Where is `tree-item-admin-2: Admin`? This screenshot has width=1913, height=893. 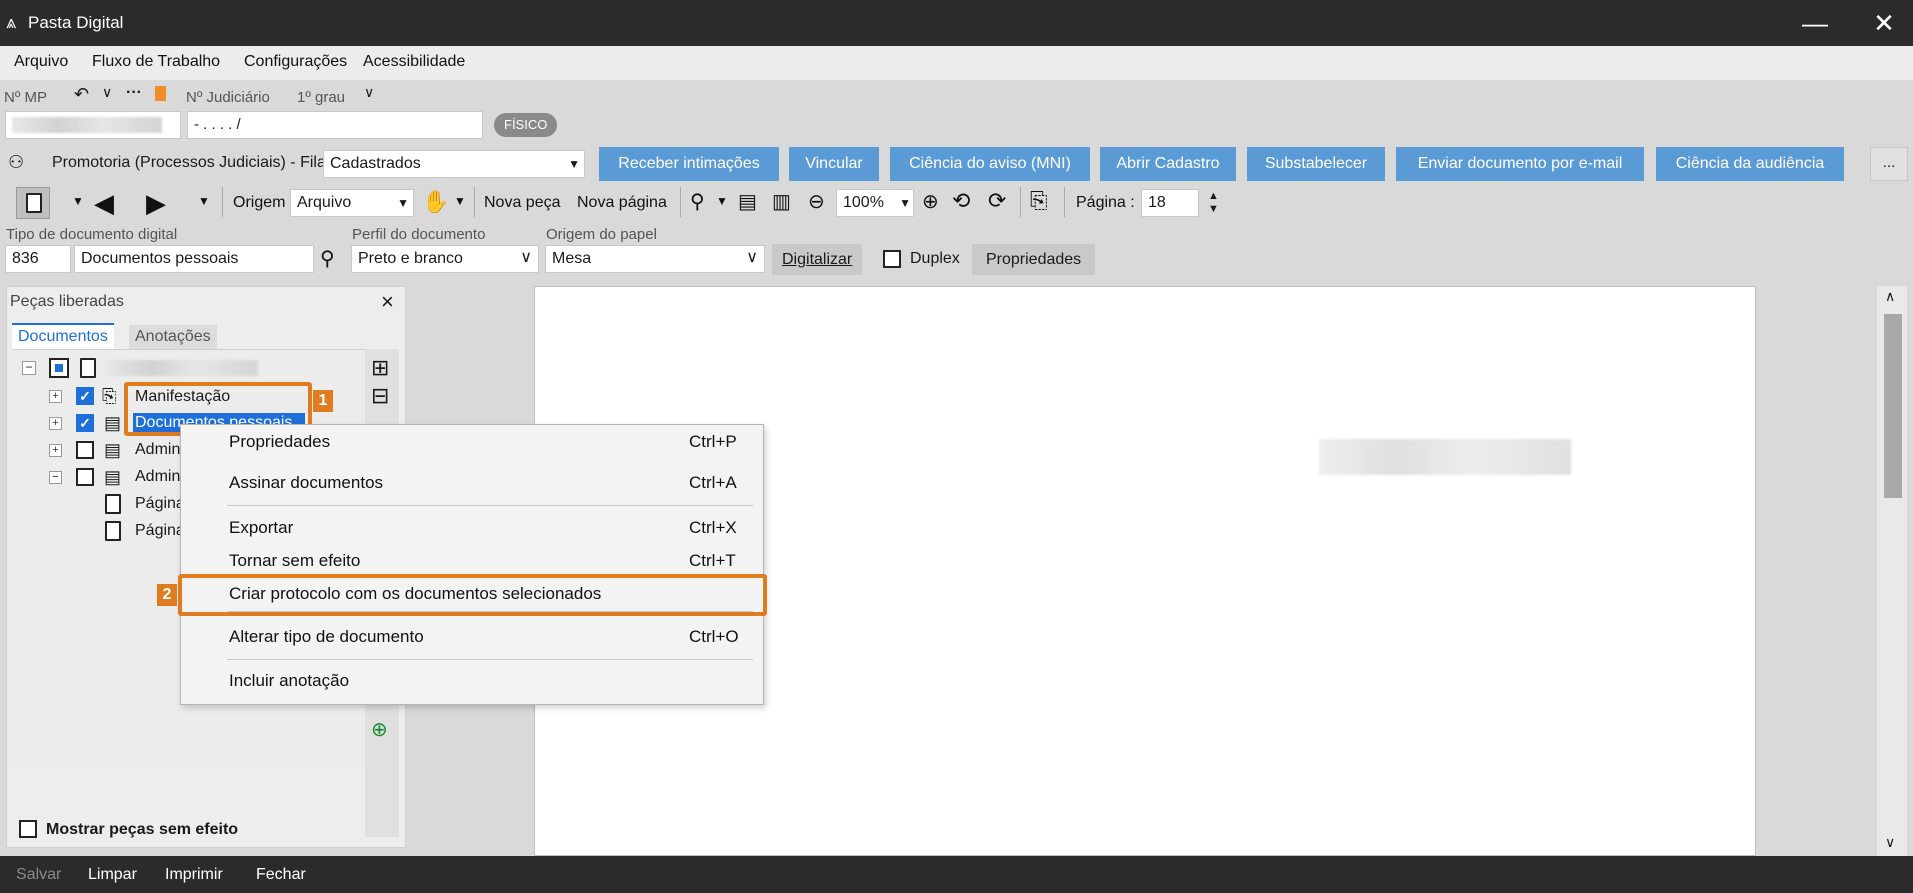
tree-item-admin-2: Admin is located at coordinates (157, 477).